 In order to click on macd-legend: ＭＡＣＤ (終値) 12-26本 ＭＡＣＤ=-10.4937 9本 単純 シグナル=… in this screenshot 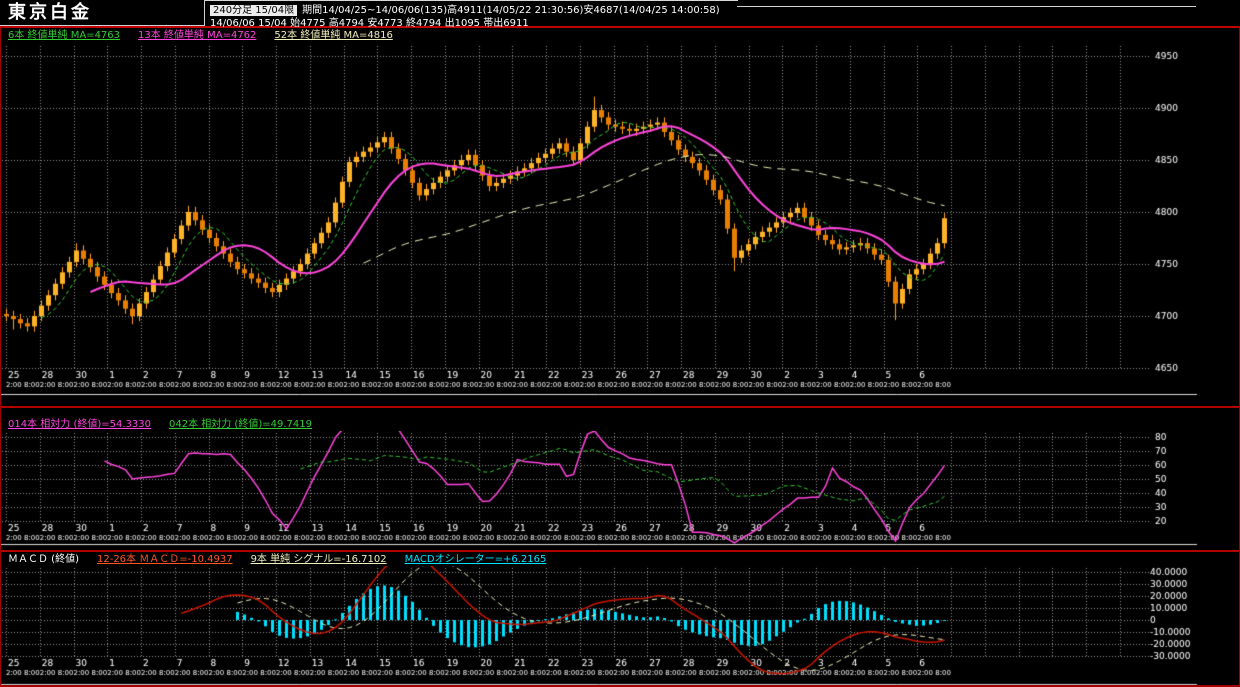, I will do `click(286, 560)`.